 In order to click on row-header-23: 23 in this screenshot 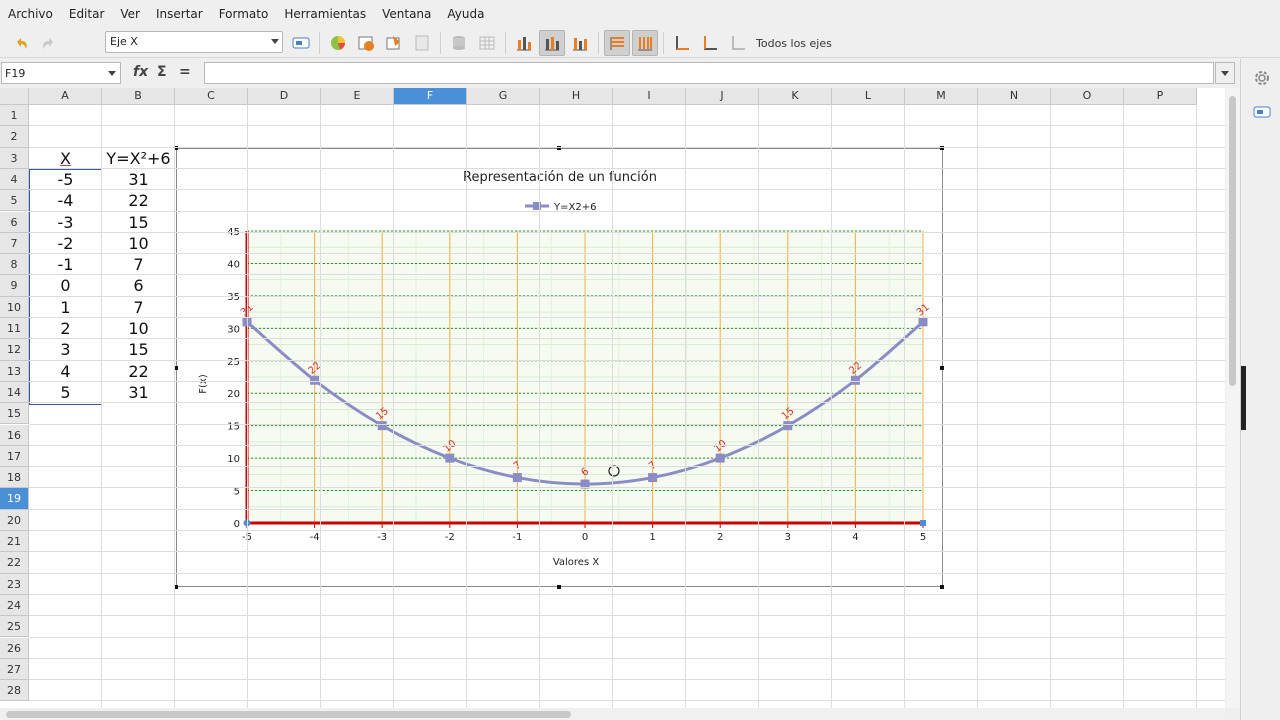, I will do `click(14, 584)`.